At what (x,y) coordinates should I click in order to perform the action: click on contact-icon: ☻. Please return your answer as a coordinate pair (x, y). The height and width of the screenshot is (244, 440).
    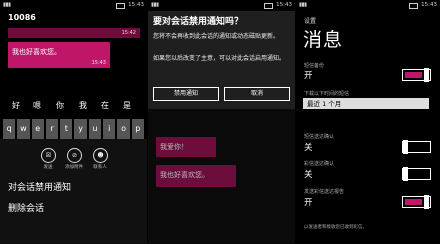
    Looking at the image, I should click on (100, 155).